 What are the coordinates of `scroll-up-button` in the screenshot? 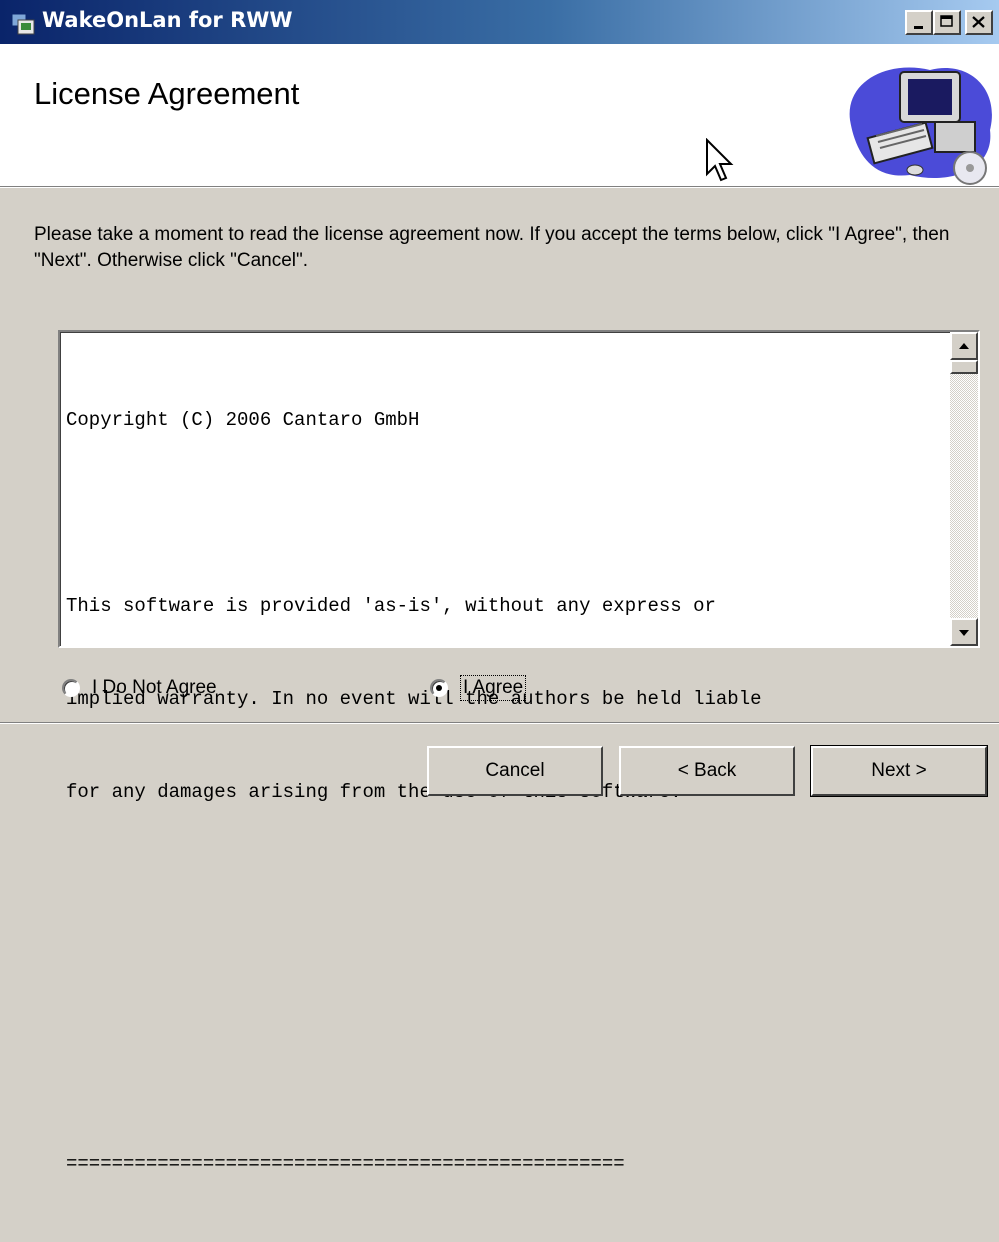 It's located at (964, 346).